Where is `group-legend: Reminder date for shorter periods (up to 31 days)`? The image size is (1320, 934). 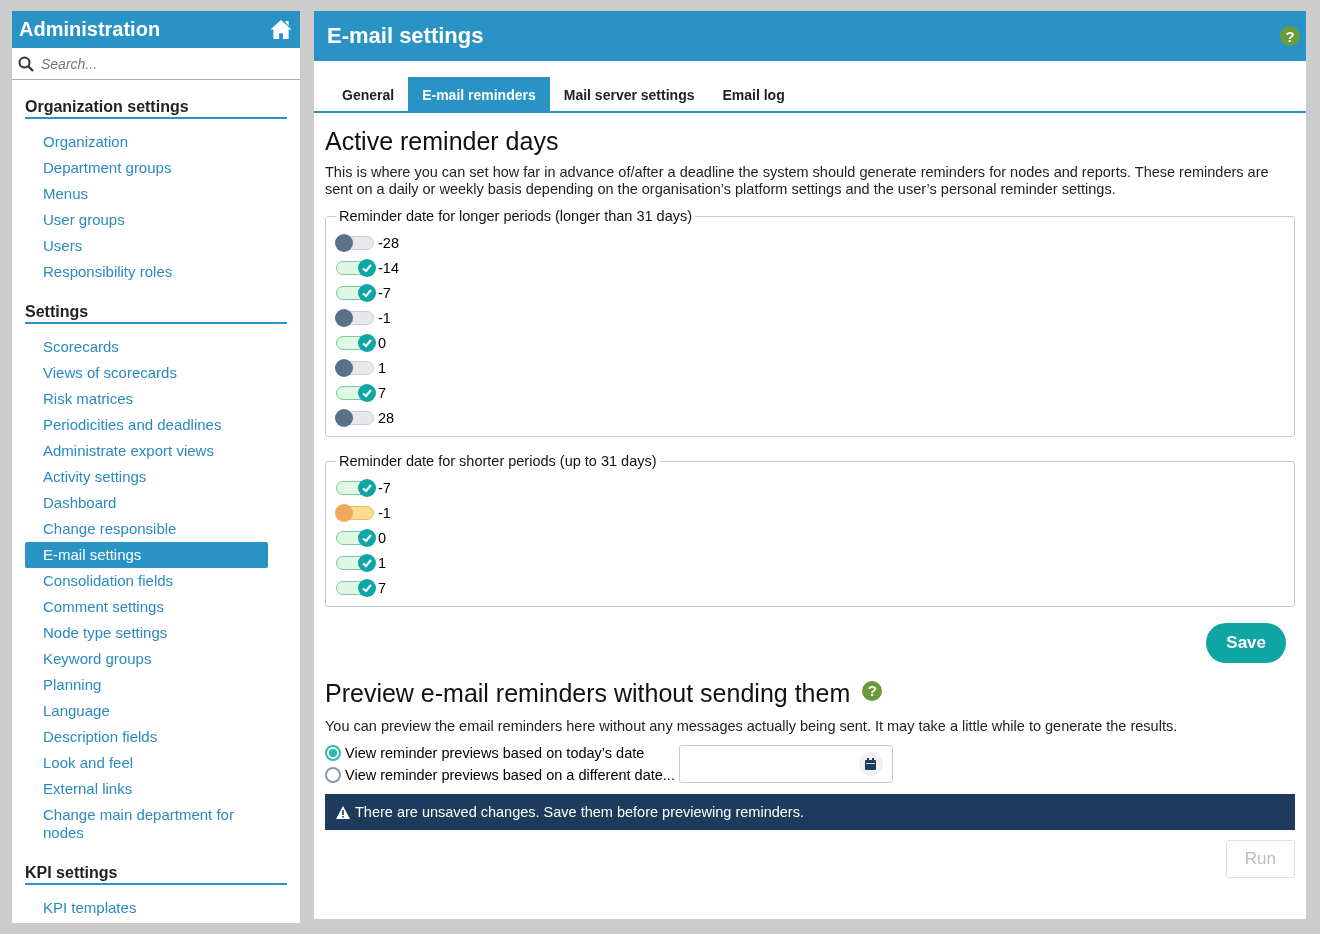
group-legend: Reminder date for shorter periods (up to 31 days) is located at coordinates (498, 461).